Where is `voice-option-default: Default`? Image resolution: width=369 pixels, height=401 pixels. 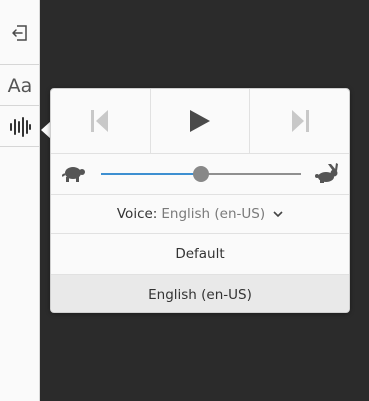 voice-option-default: Default is located at coordinates (200, 254).